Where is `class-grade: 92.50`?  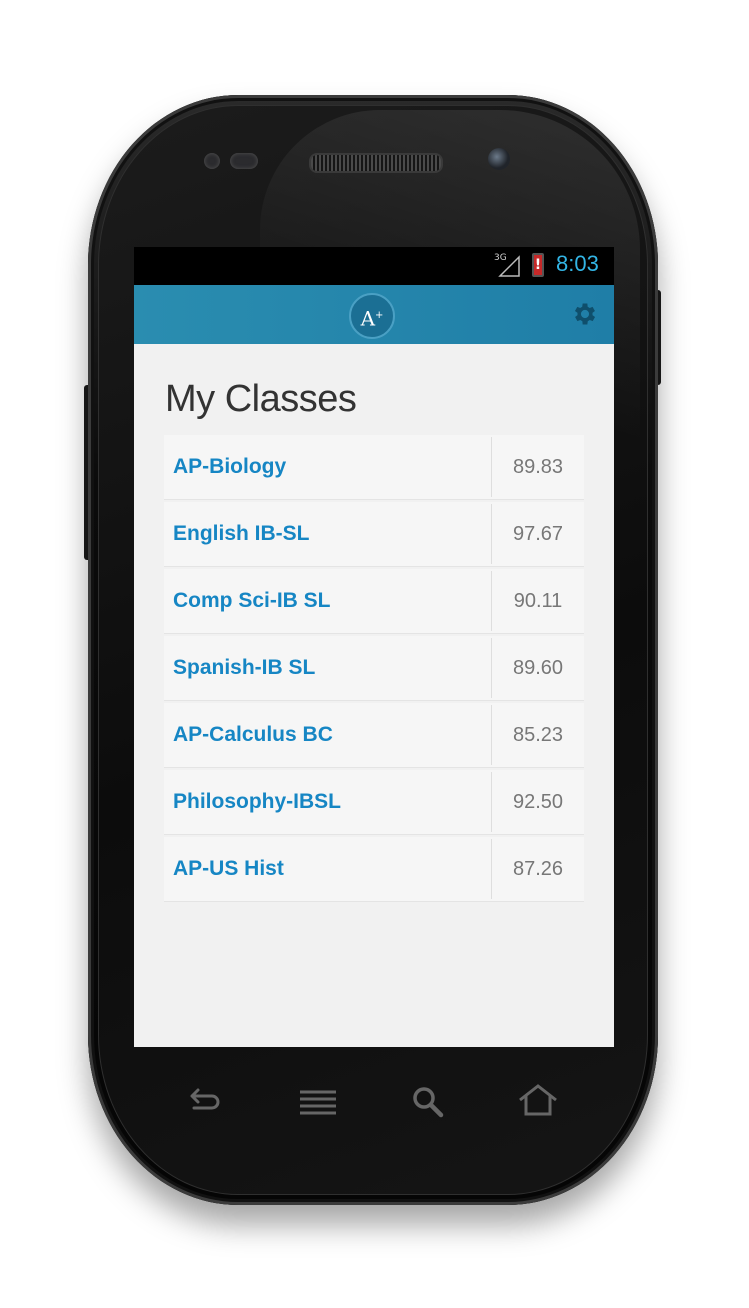 class-grade: 92.50 is located at coordinates (537, 802).